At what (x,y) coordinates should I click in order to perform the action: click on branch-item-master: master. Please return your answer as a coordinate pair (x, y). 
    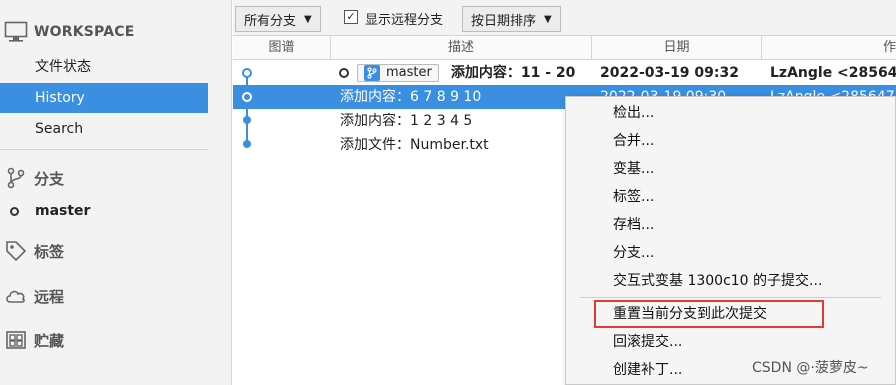
    Looking at the image, I should click on (50, 211).